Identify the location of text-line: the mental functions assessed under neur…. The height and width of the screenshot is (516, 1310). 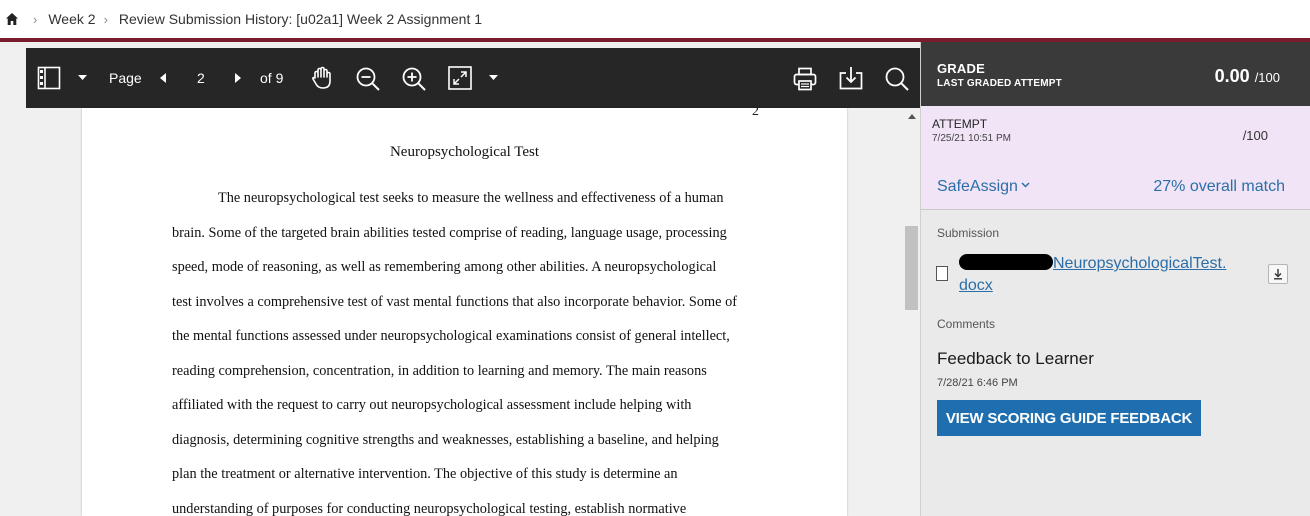
(451, 336).